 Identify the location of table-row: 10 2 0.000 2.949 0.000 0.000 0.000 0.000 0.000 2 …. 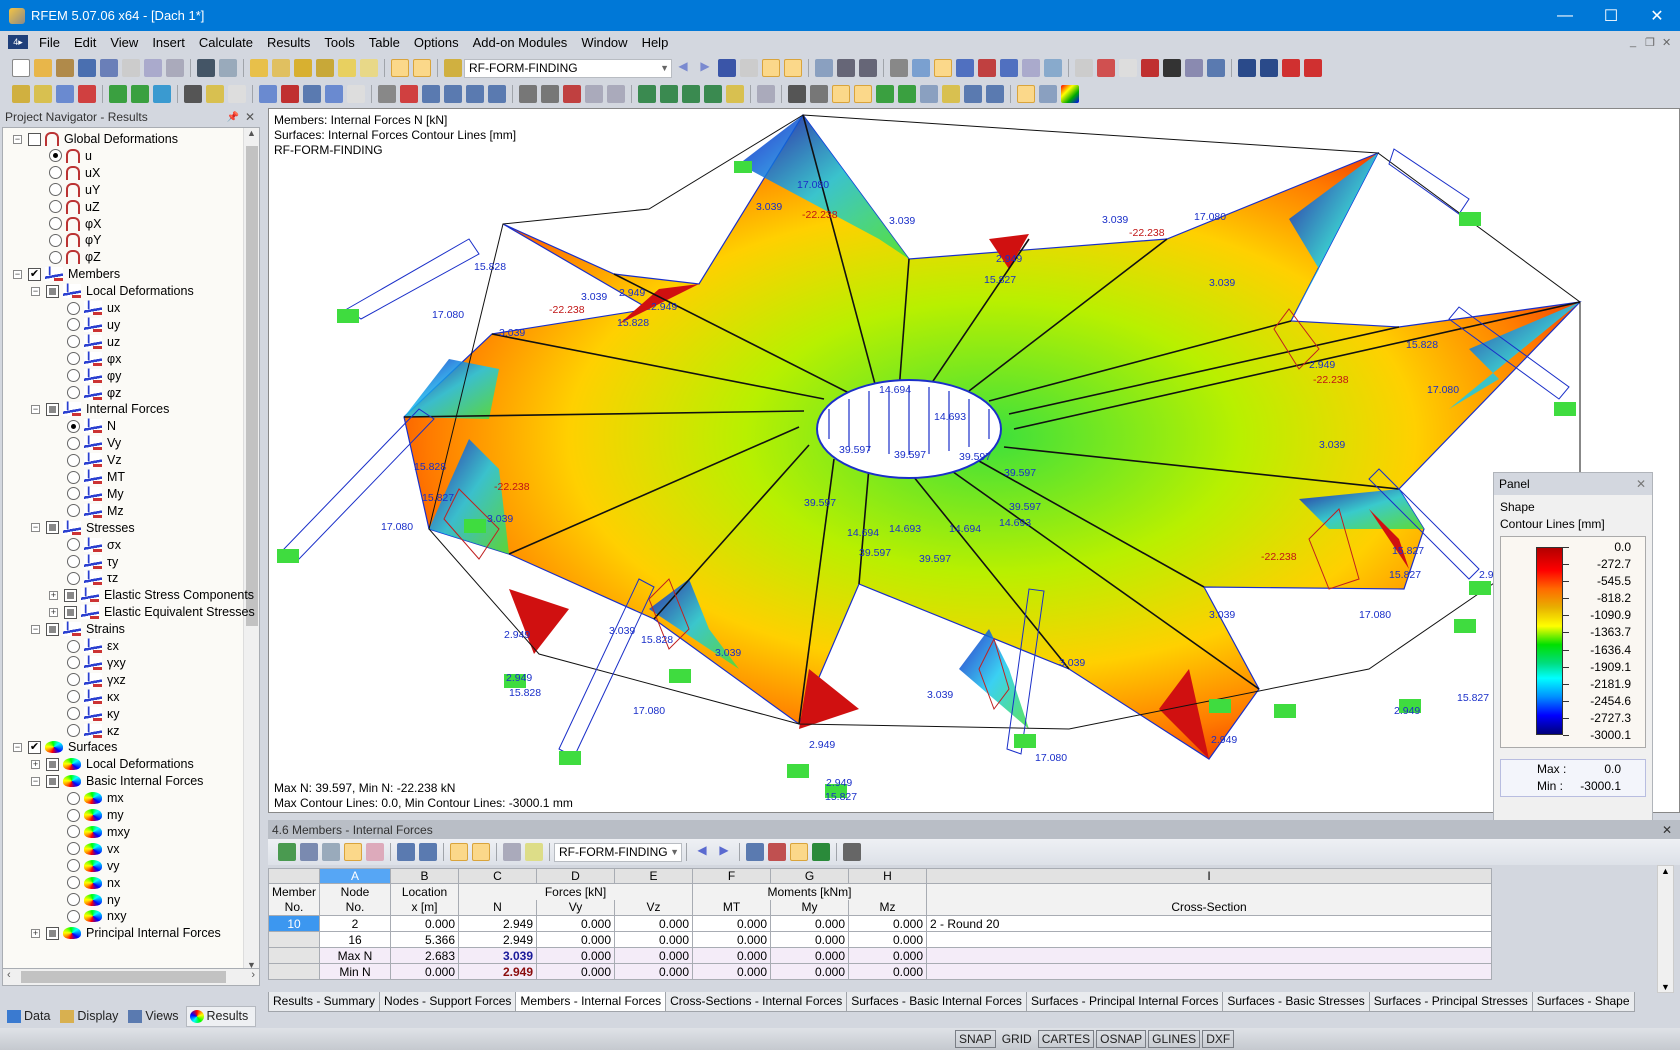
(880, 923).